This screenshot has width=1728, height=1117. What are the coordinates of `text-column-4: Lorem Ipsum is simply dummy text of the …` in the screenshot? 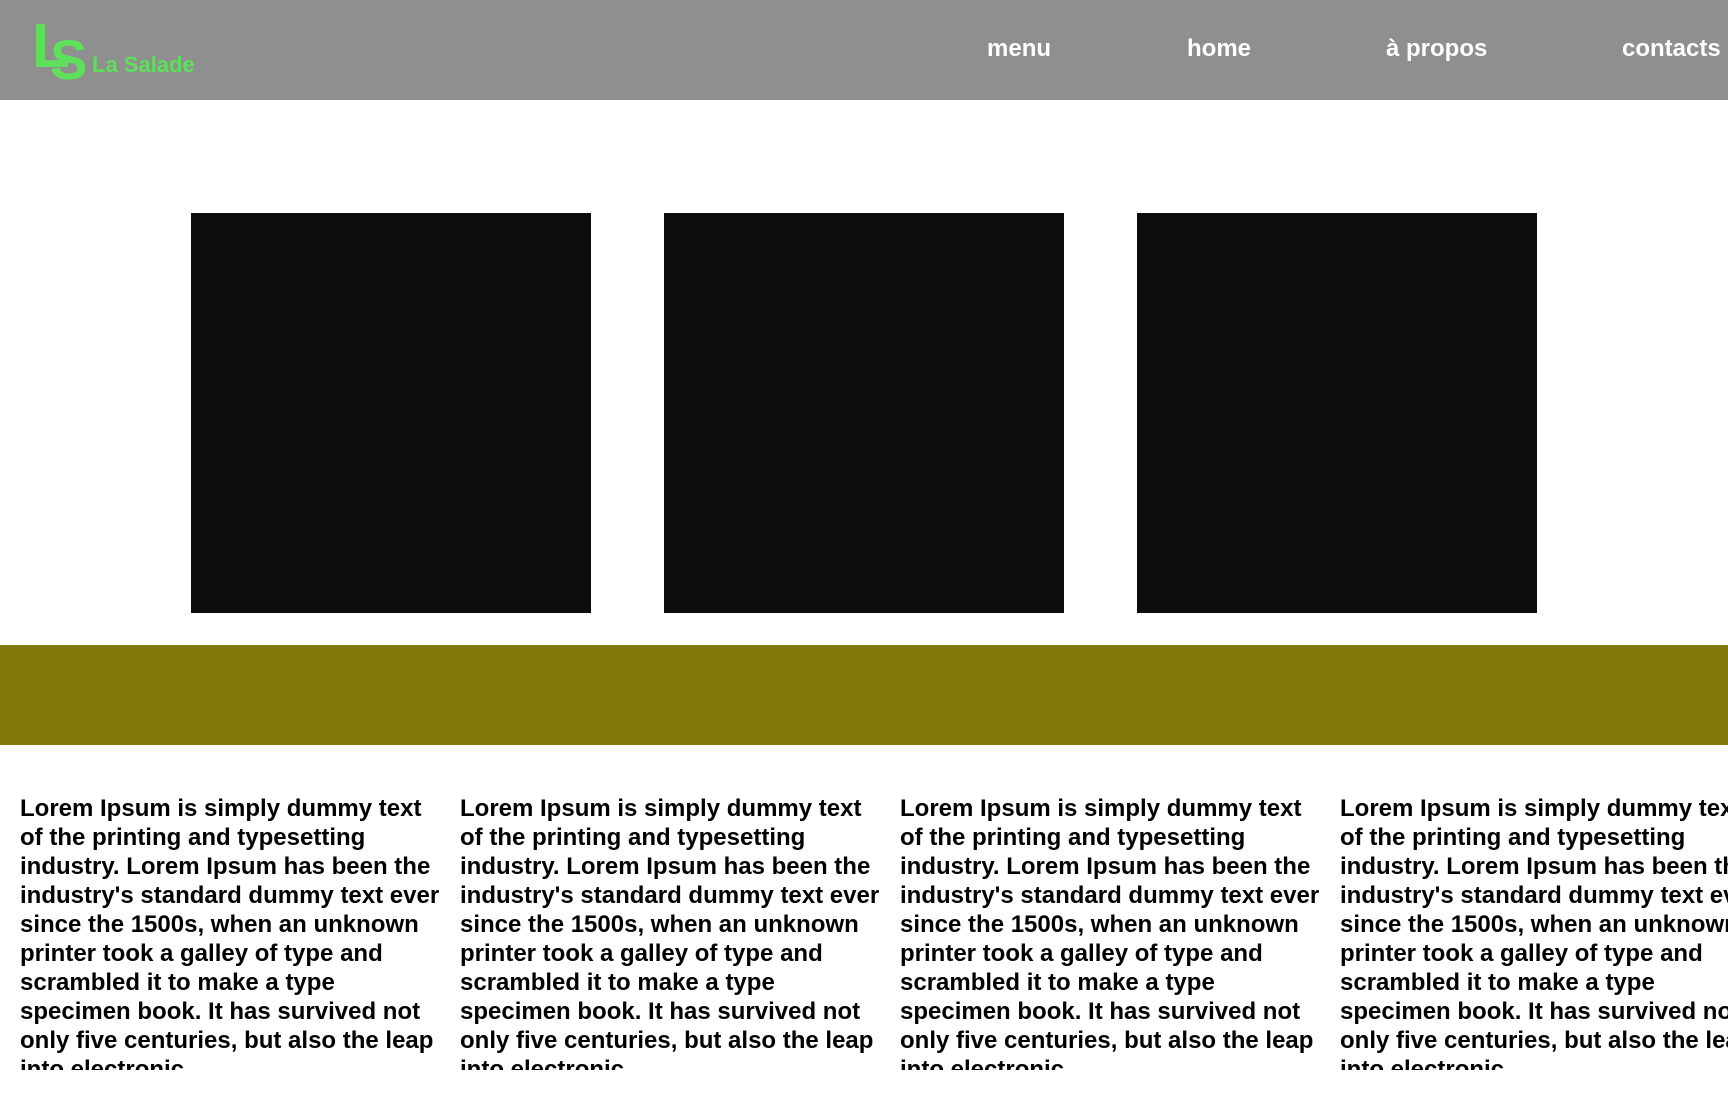 It's located at (1534, 932).